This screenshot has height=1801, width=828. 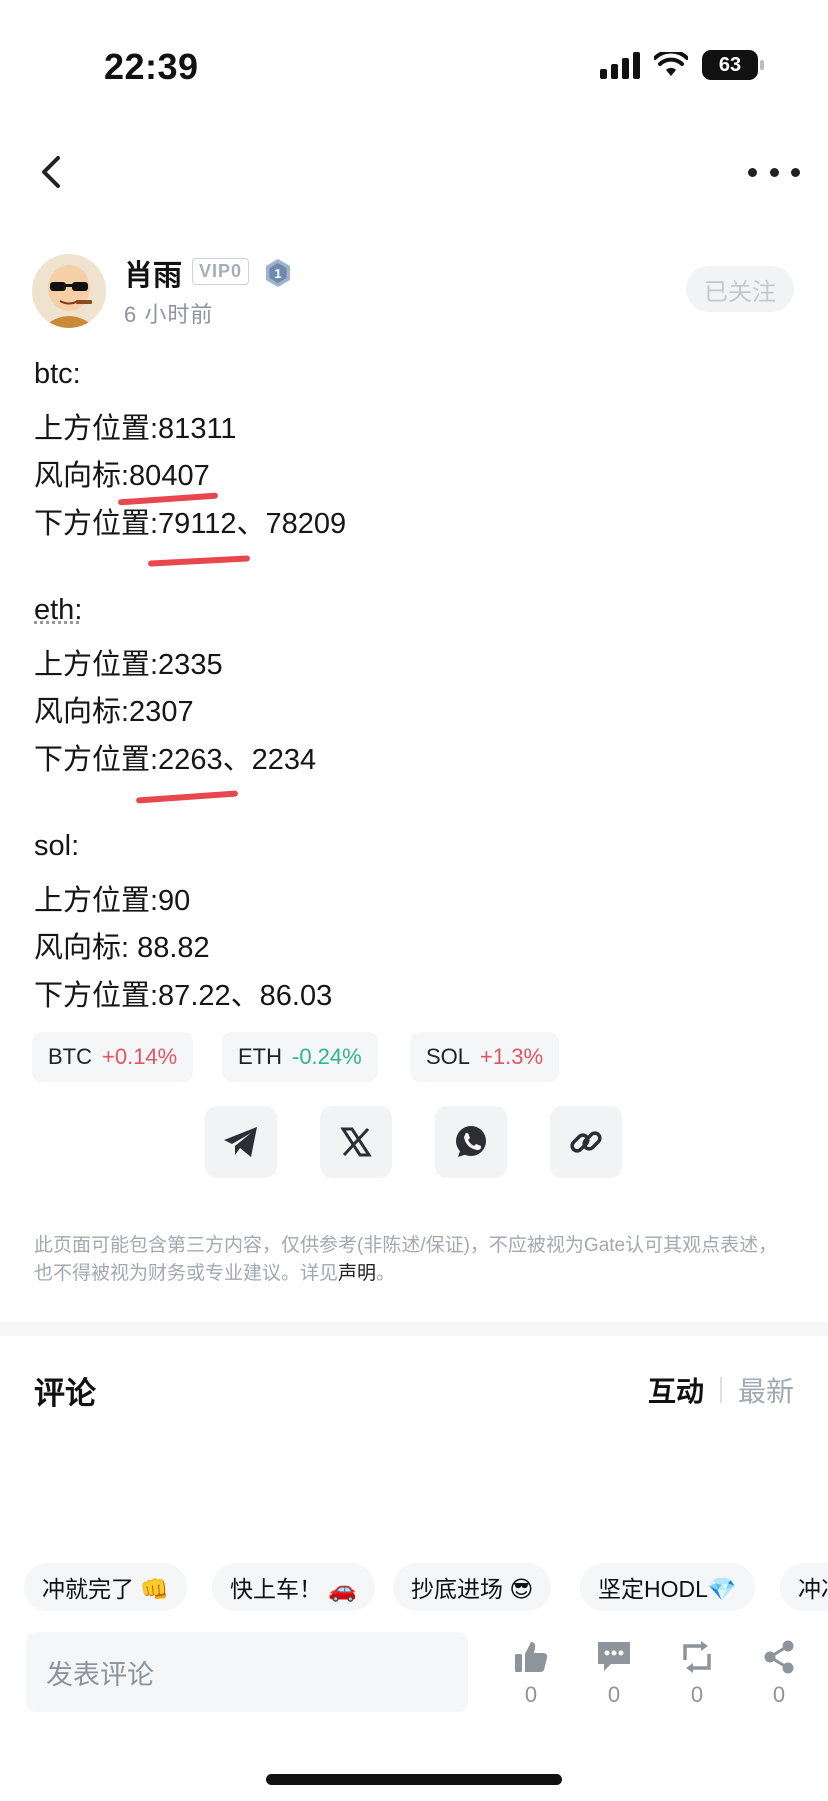 I want to click on quick-reply-chip: 抄底进场 😎, so click(x=472, y=1587).